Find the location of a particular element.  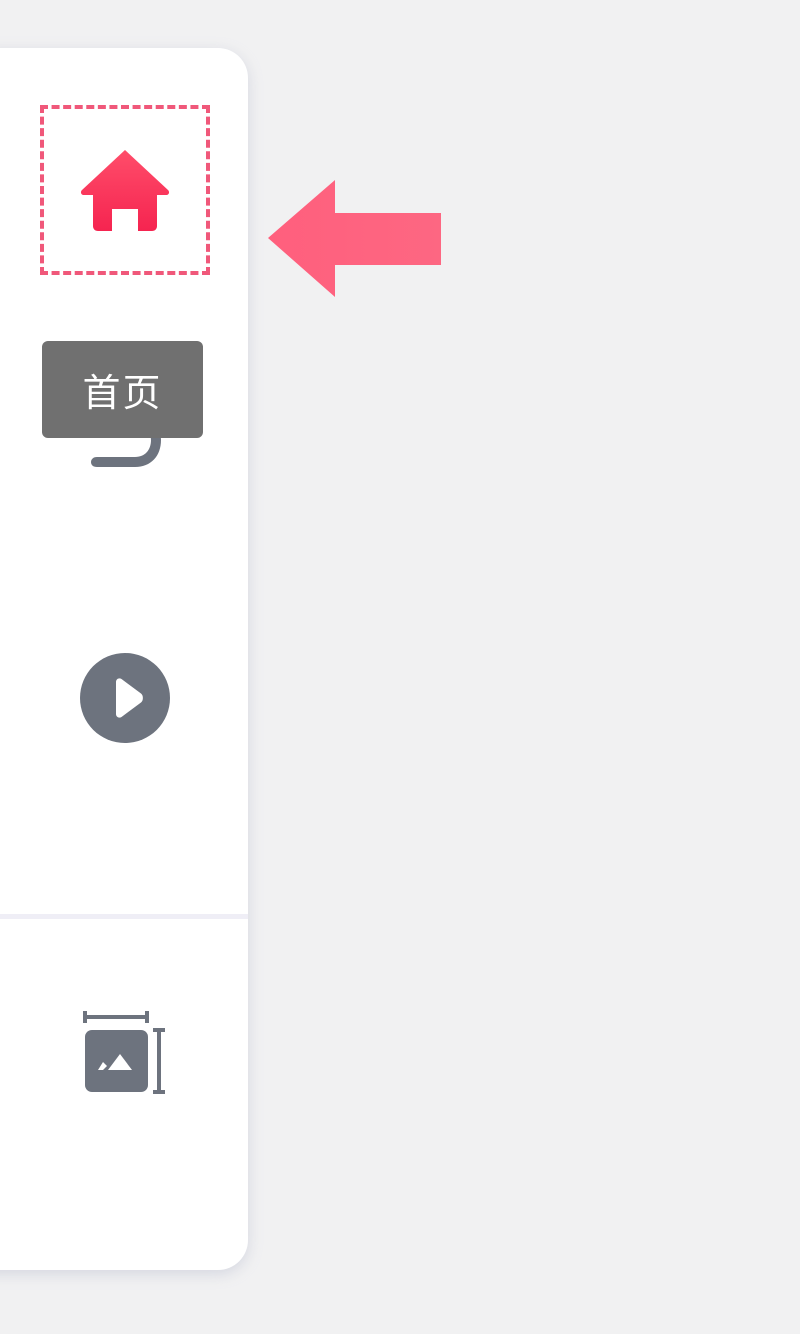

play-button is located at coordinates (125, 697).